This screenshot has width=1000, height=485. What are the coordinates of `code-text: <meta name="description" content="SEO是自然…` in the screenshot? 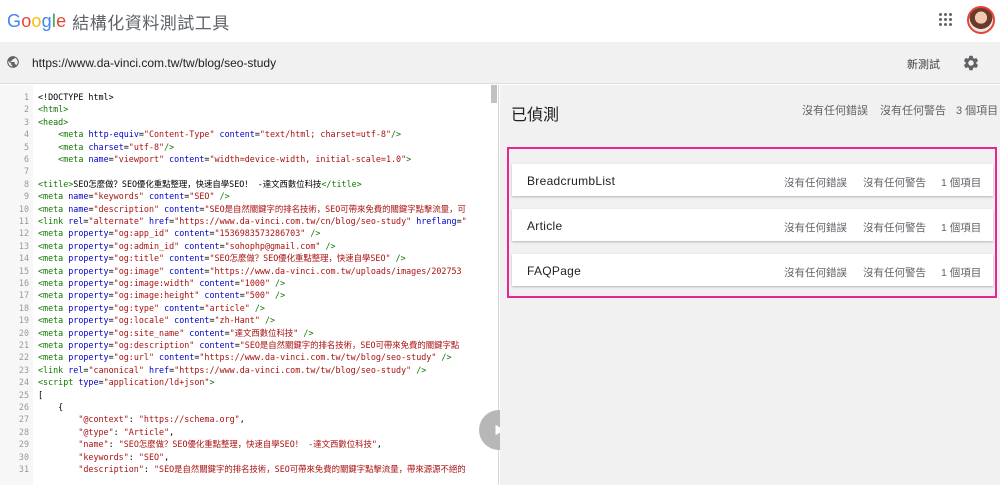 It's located at (252, 208).